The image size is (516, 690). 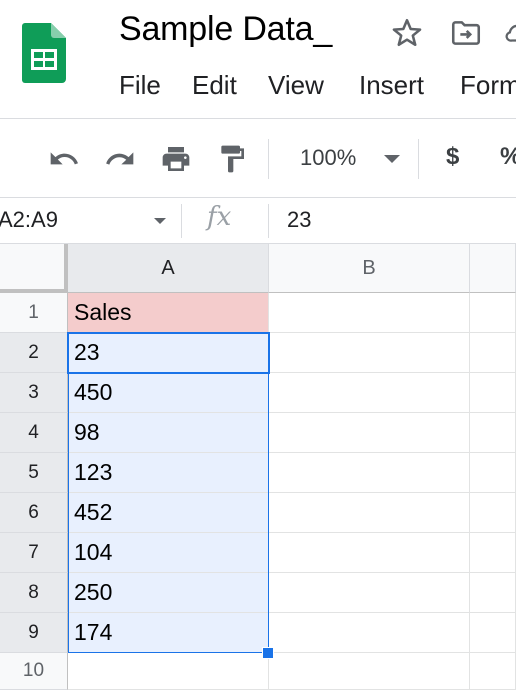 What do you see at coordinates (369, 433) in the screenshot?
I see `cell-b4` at bounding box center [369, 433].